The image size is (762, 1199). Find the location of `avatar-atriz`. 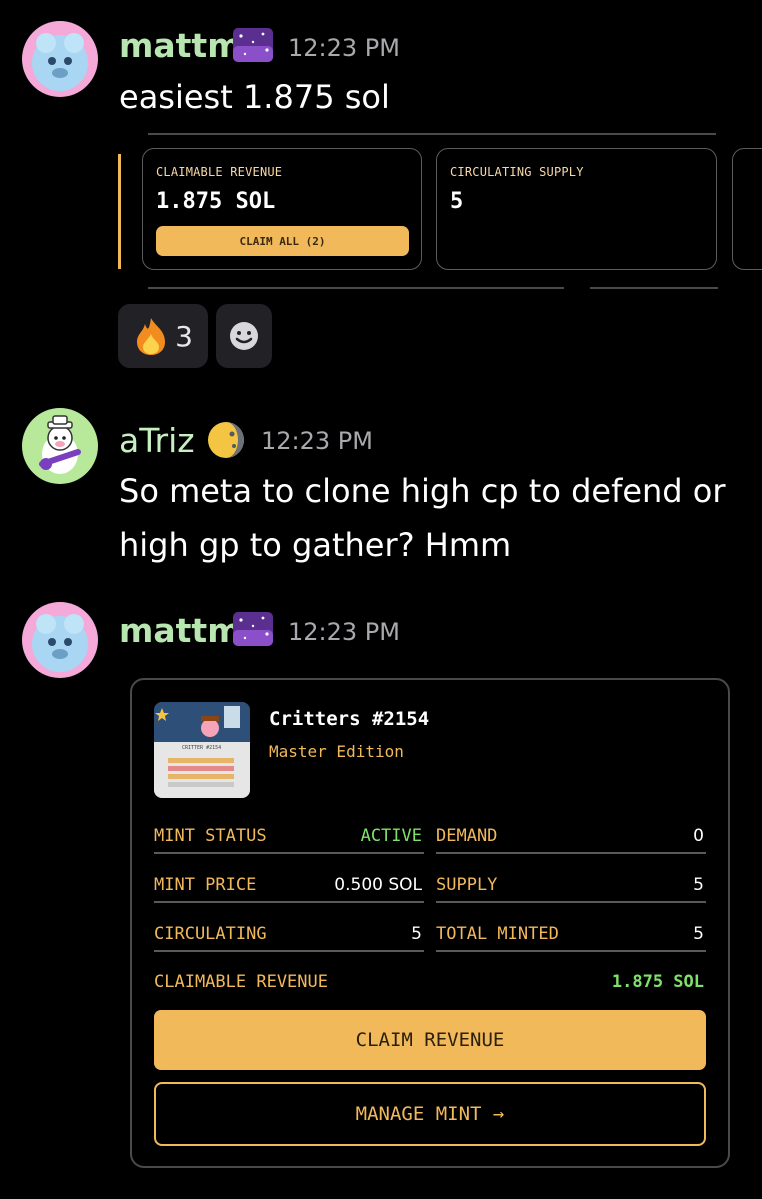

avatar-atriz is located at coordinates (60, 446).